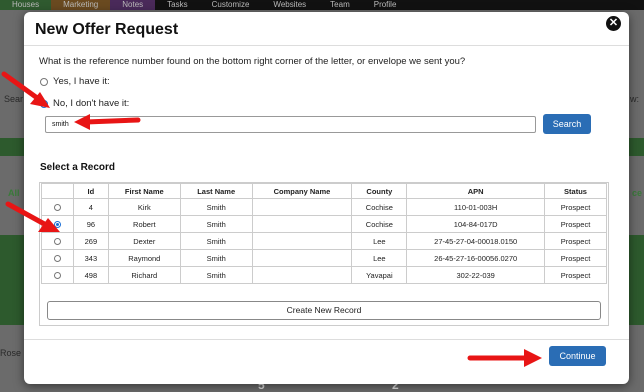  Describe the element at coordinates (504, 358) in the screenshot. I see `annotation-arrow-continue` at that location.